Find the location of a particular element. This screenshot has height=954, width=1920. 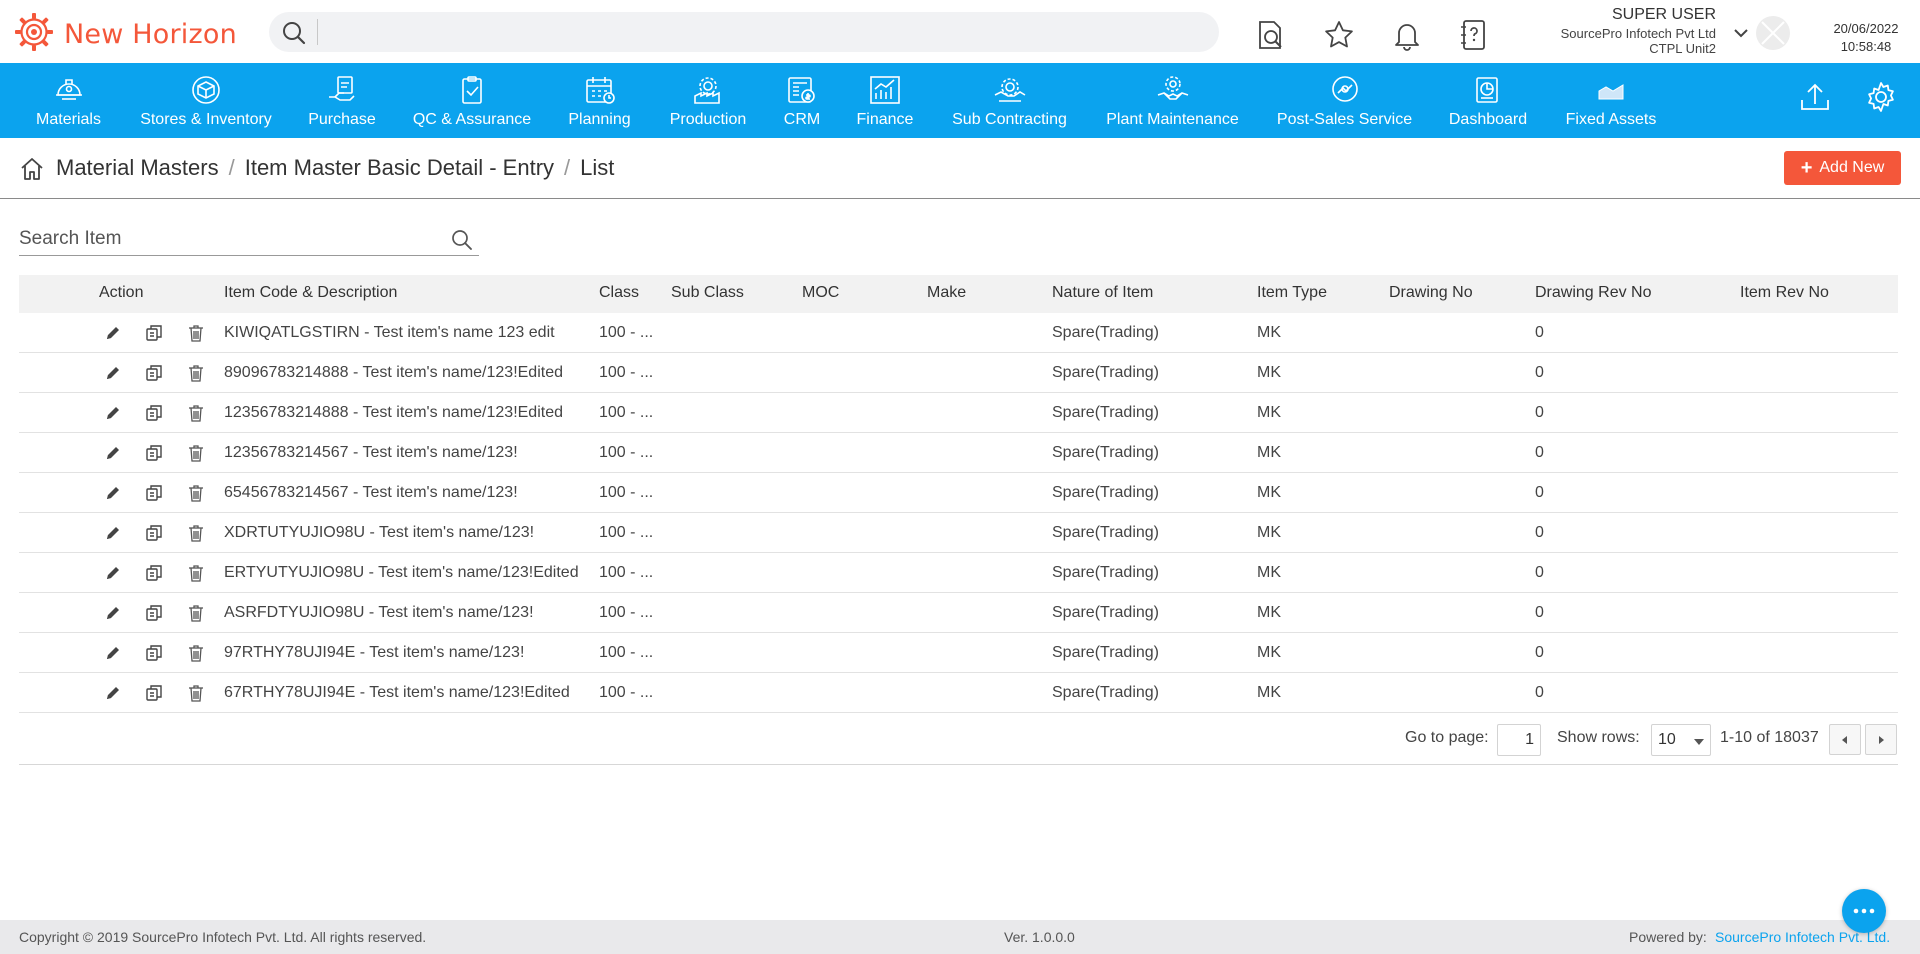

bell-icon is located at coordinates (1407, 35).